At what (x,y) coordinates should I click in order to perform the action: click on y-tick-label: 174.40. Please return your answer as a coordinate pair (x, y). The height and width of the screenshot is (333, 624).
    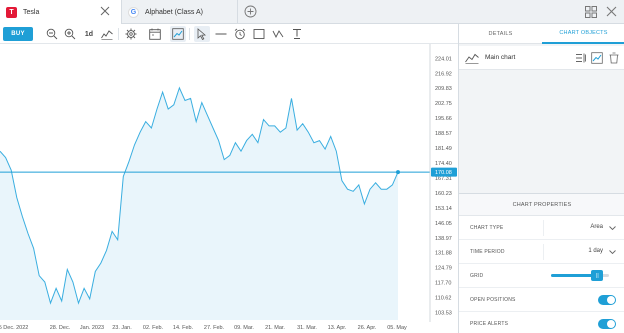
    Looking at the image, I should click on (443, 164).